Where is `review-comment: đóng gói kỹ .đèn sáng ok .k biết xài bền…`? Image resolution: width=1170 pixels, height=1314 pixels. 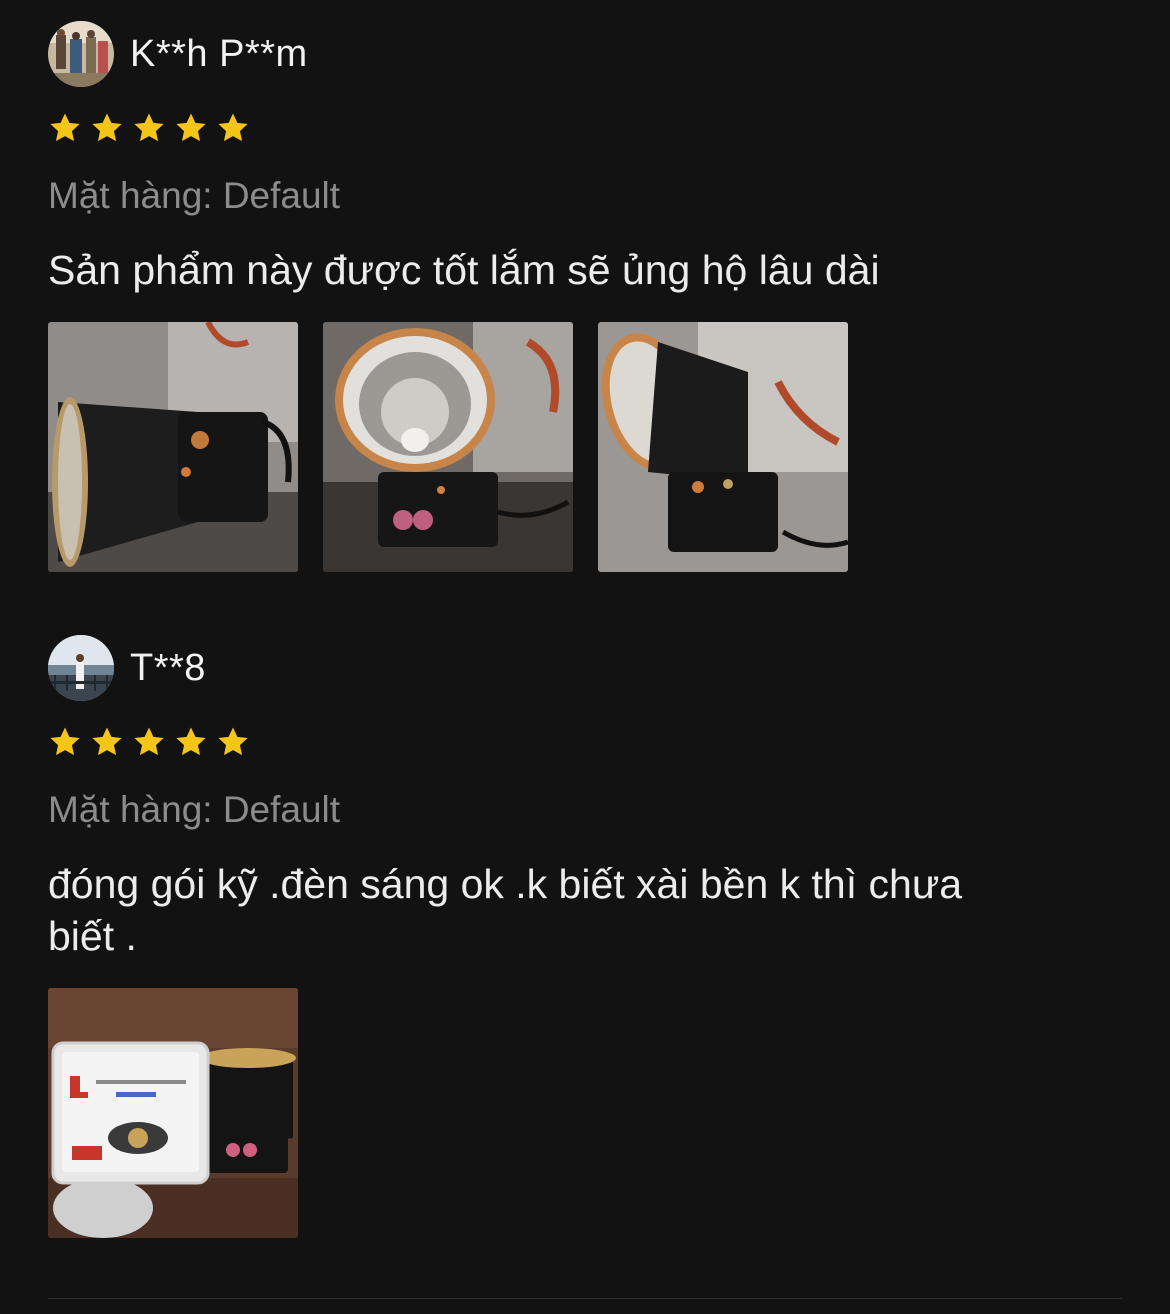
review-comment: đóng gói kỹ .đèn sáng ok .k biết xài bền… is located at coordinates (505, 910).